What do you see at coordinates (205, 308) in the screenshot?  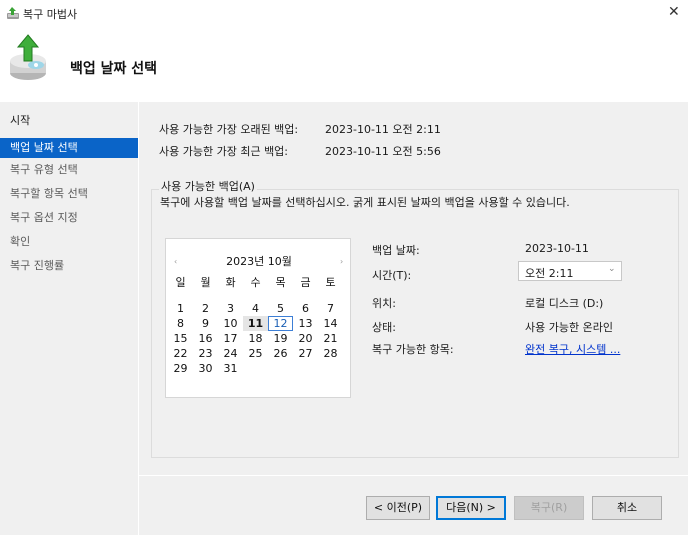 I see `calendar-day: 2` at bounding box center [205, 308].